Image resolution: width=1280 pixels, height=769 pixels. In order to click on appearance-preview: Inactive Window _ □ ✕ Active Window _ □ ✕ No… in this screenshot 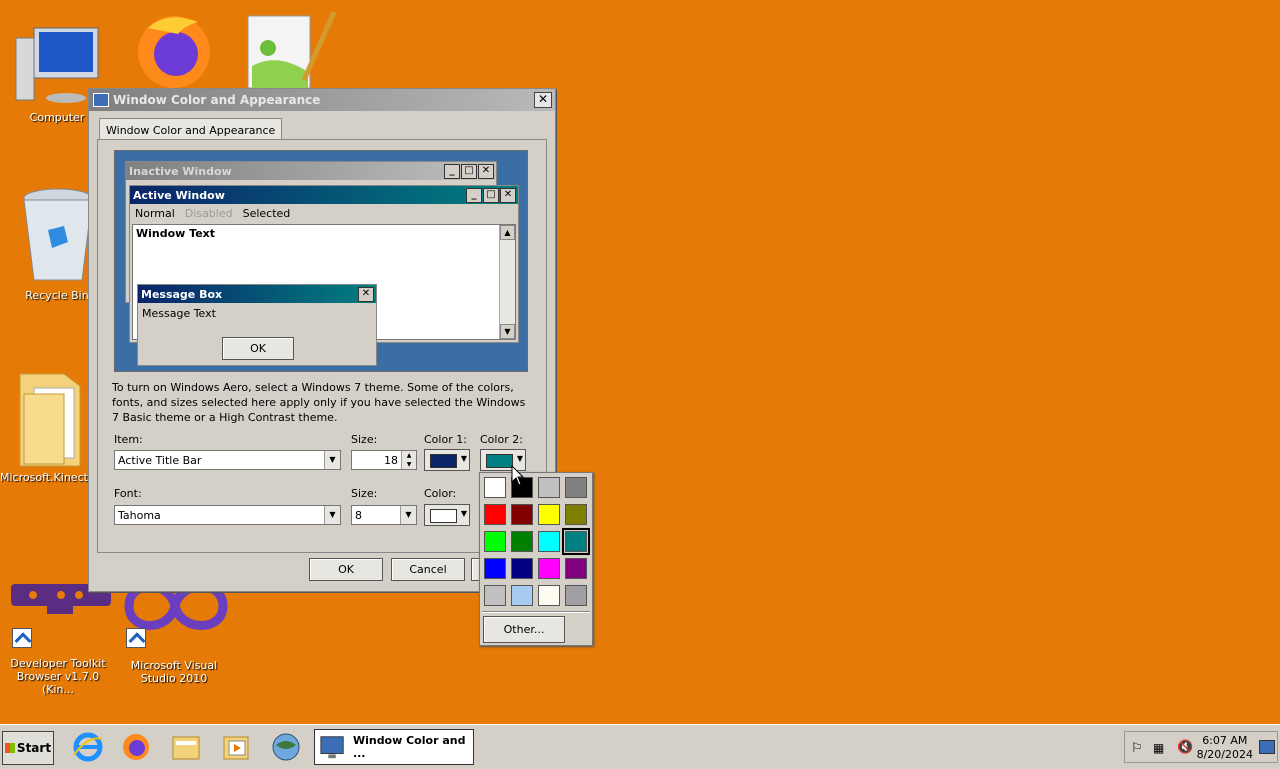, I will do `click(321, 261)`.